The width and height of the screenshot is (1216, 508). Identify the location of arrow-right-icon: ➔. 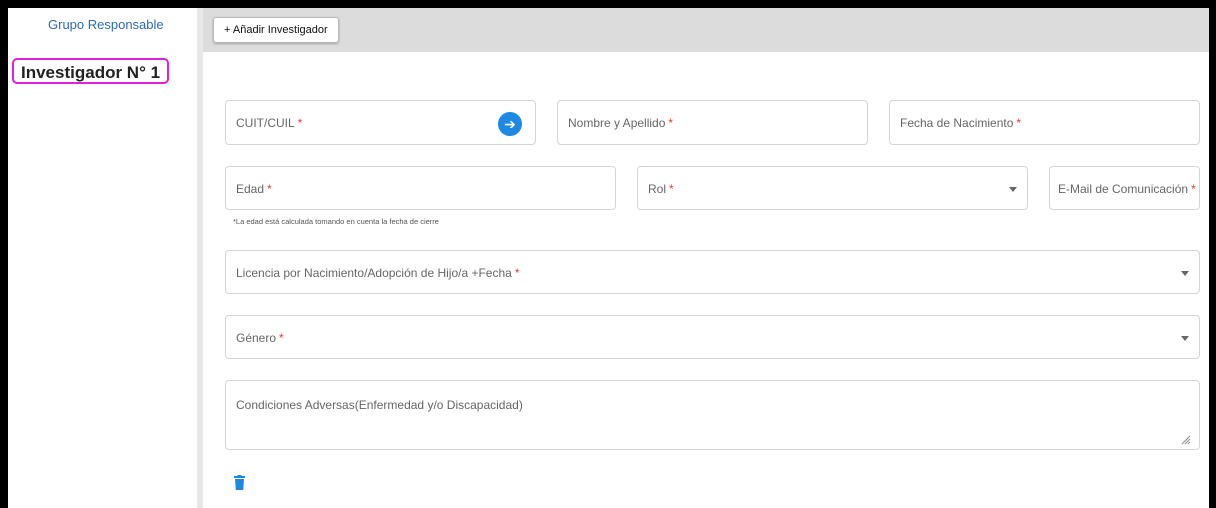
(510, 124).